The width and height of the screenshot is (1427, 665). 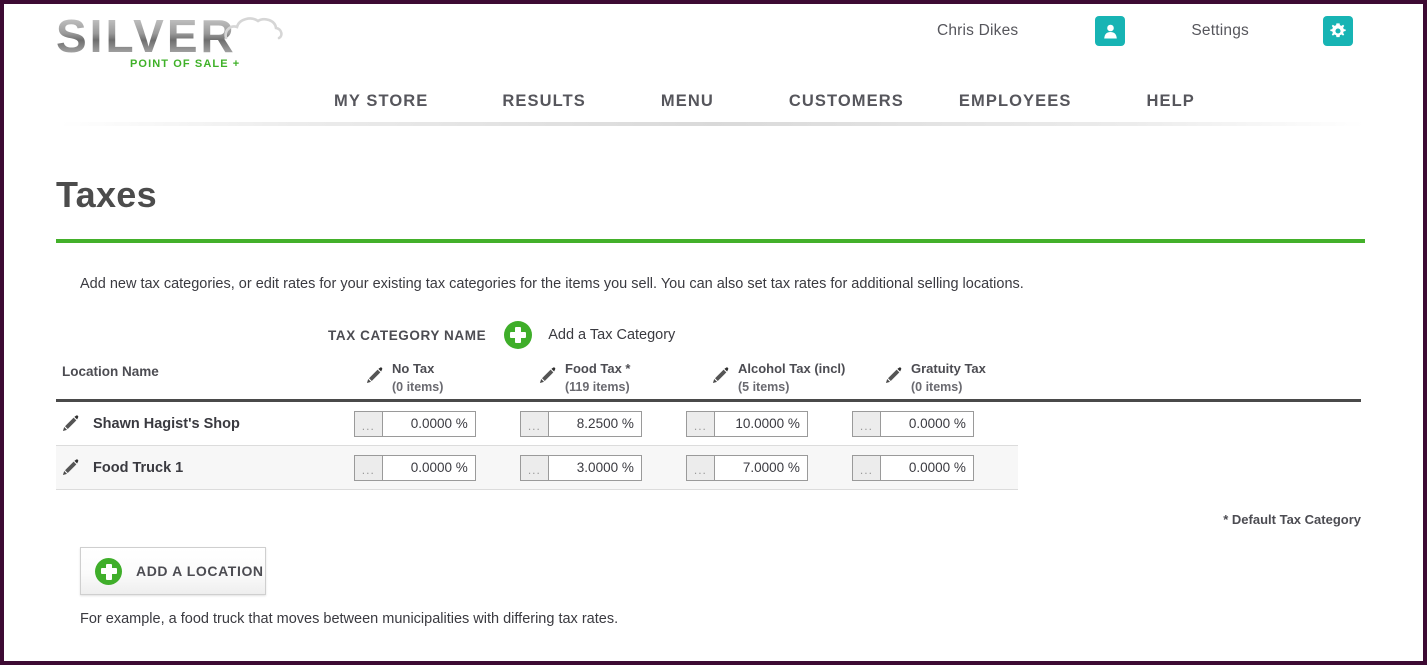 I want to click on column-header-food-tax: Food Tax * (119 items), so click(x=625, y=380).